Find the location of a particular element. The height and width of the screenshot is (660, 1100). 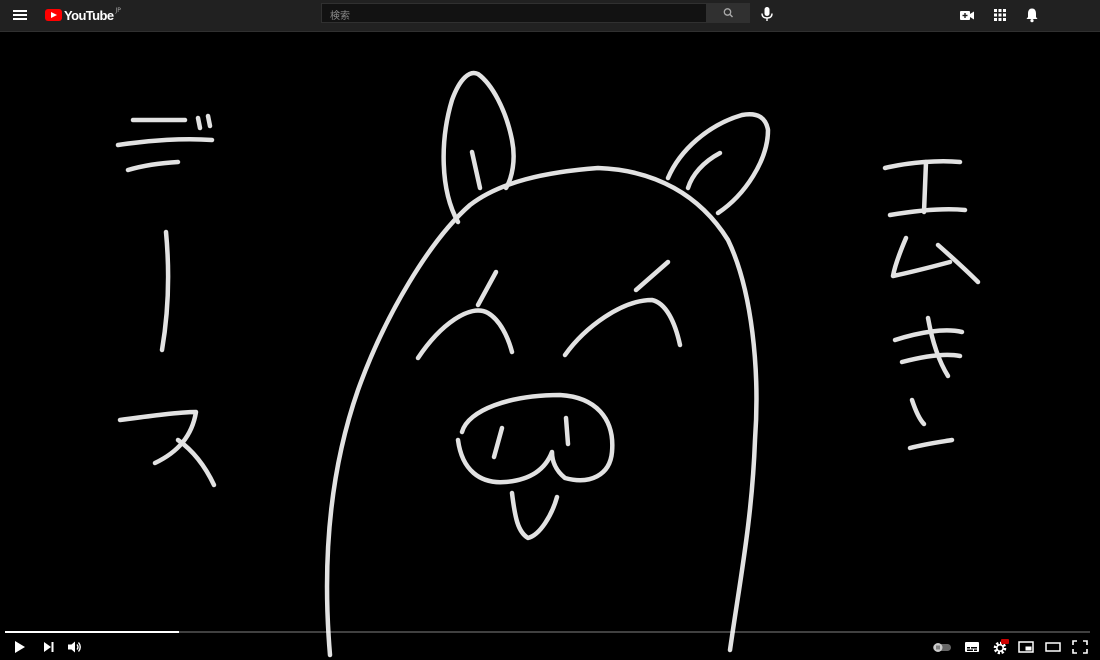

search-box is located at coordinates (514, 14).